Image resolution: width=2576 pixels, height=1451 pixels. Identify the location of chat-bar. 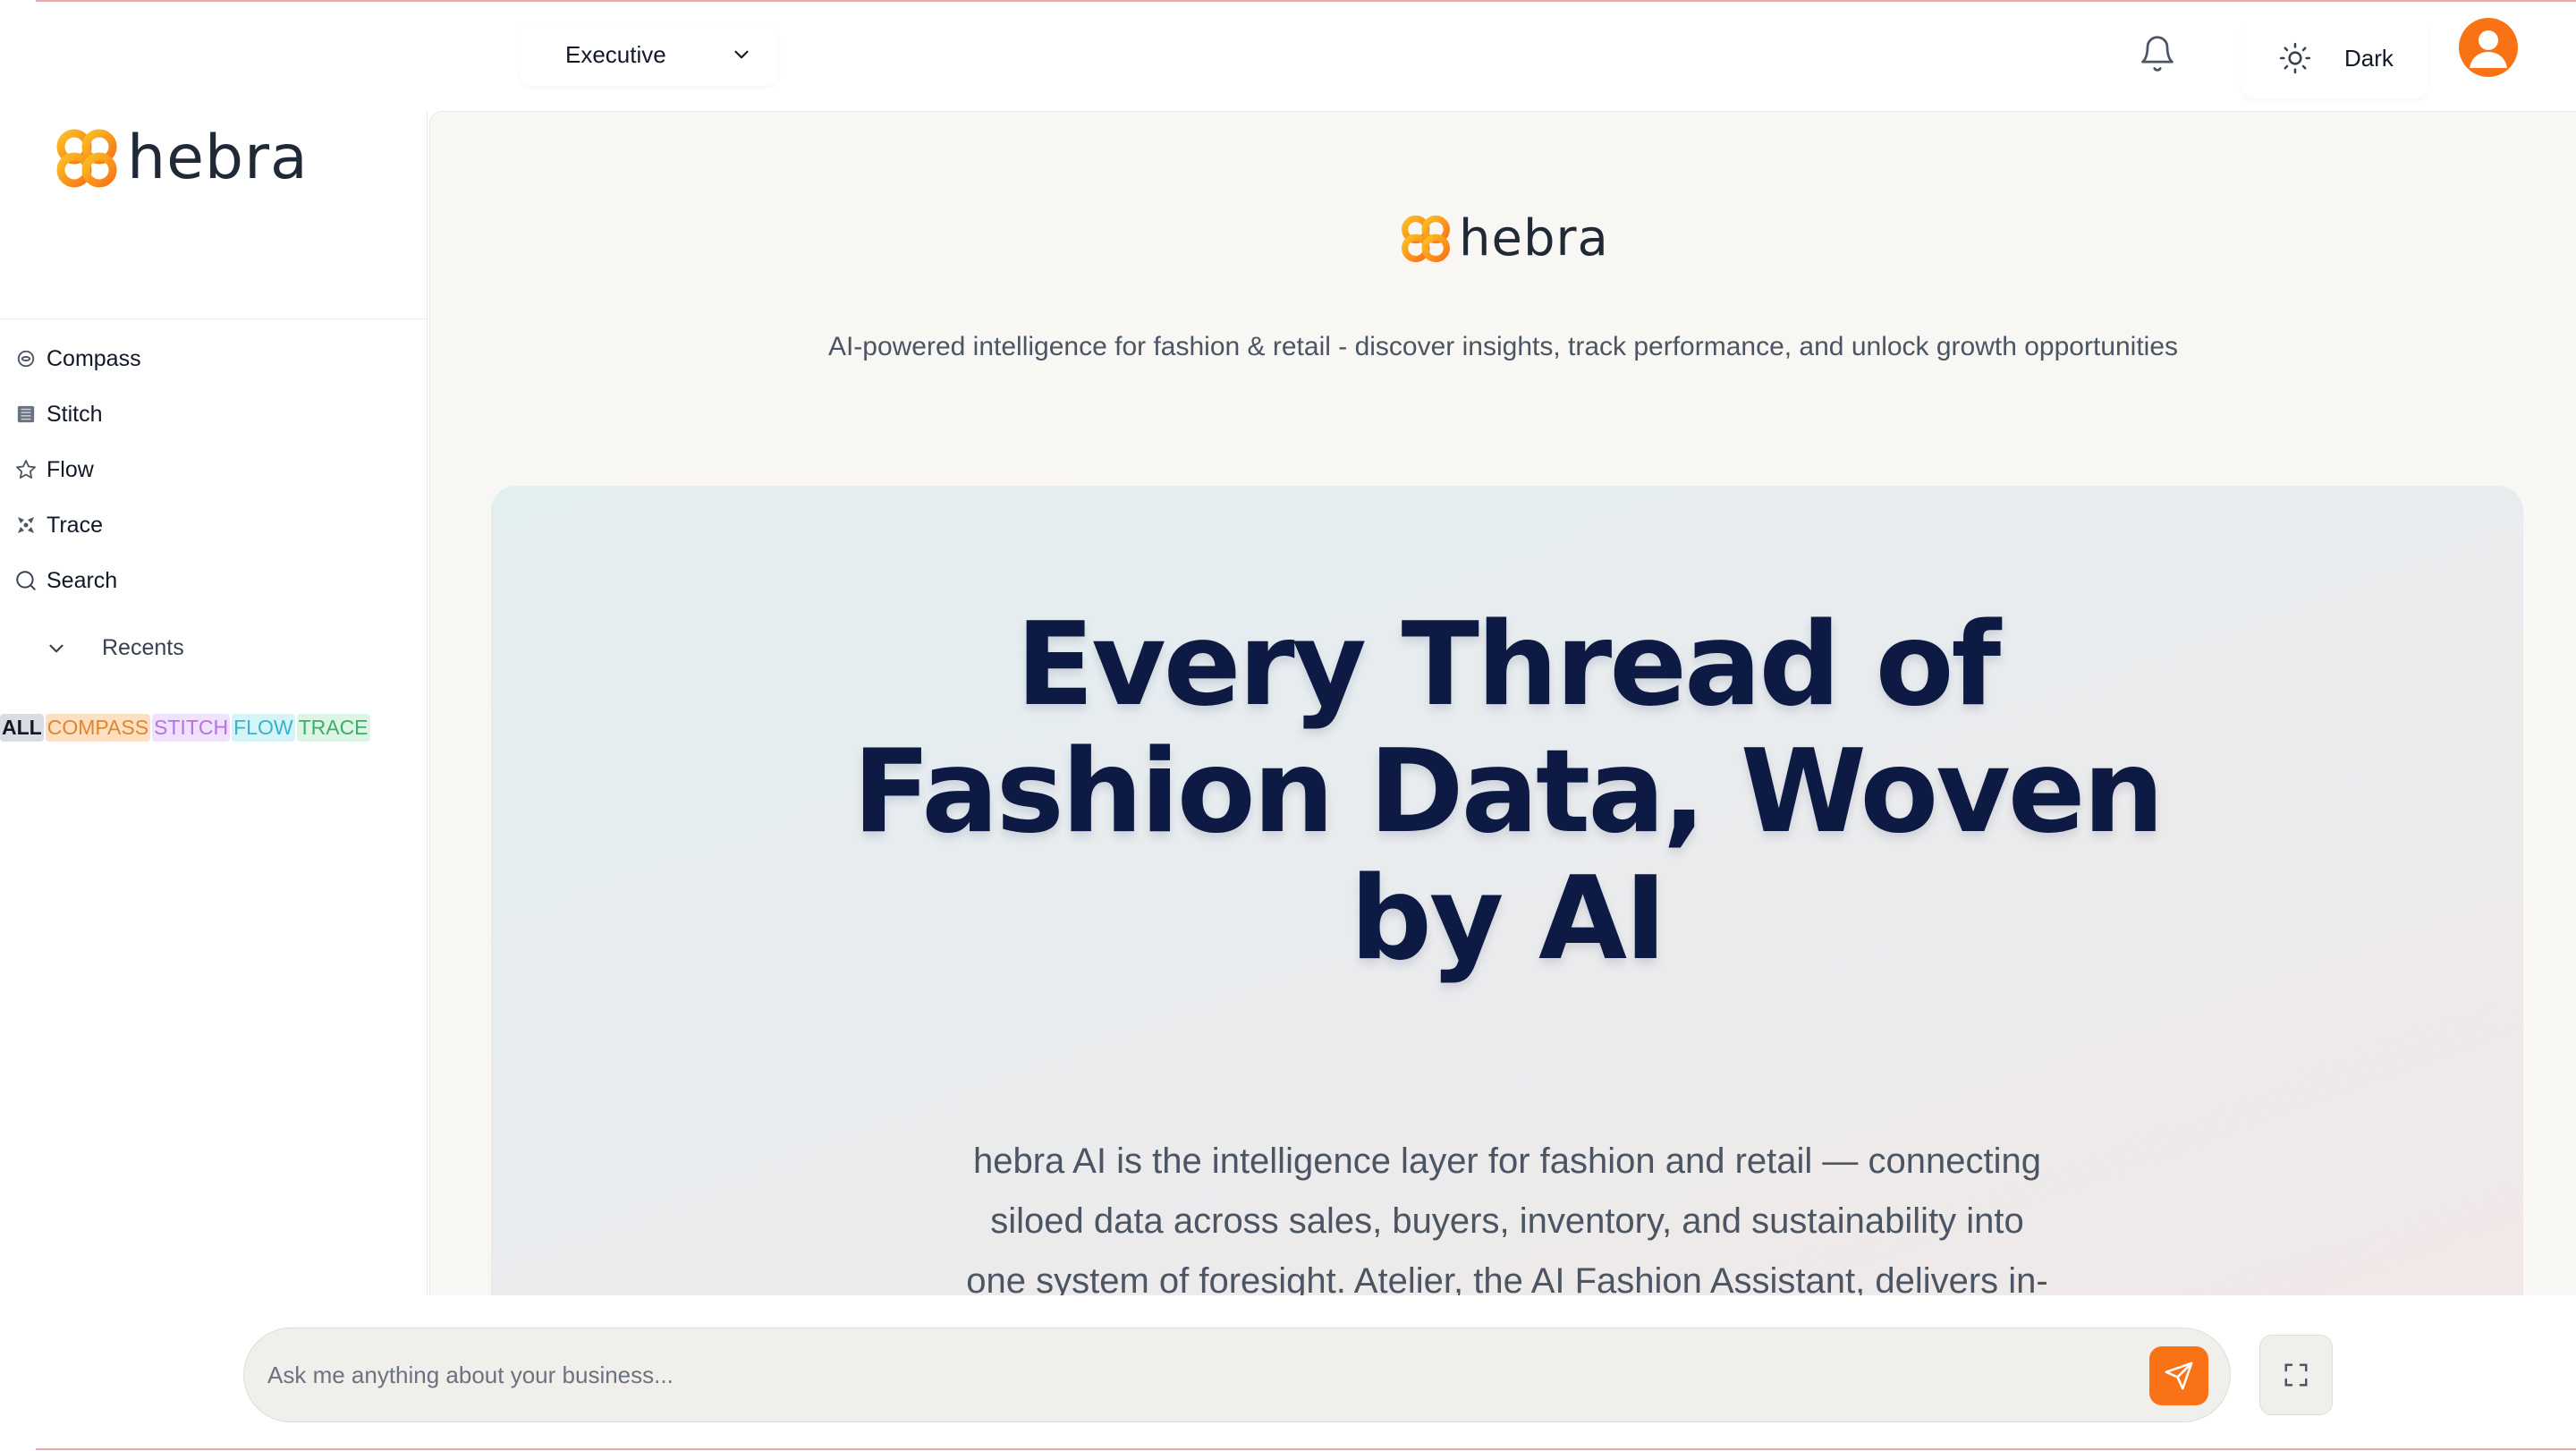
(1288, 1371).